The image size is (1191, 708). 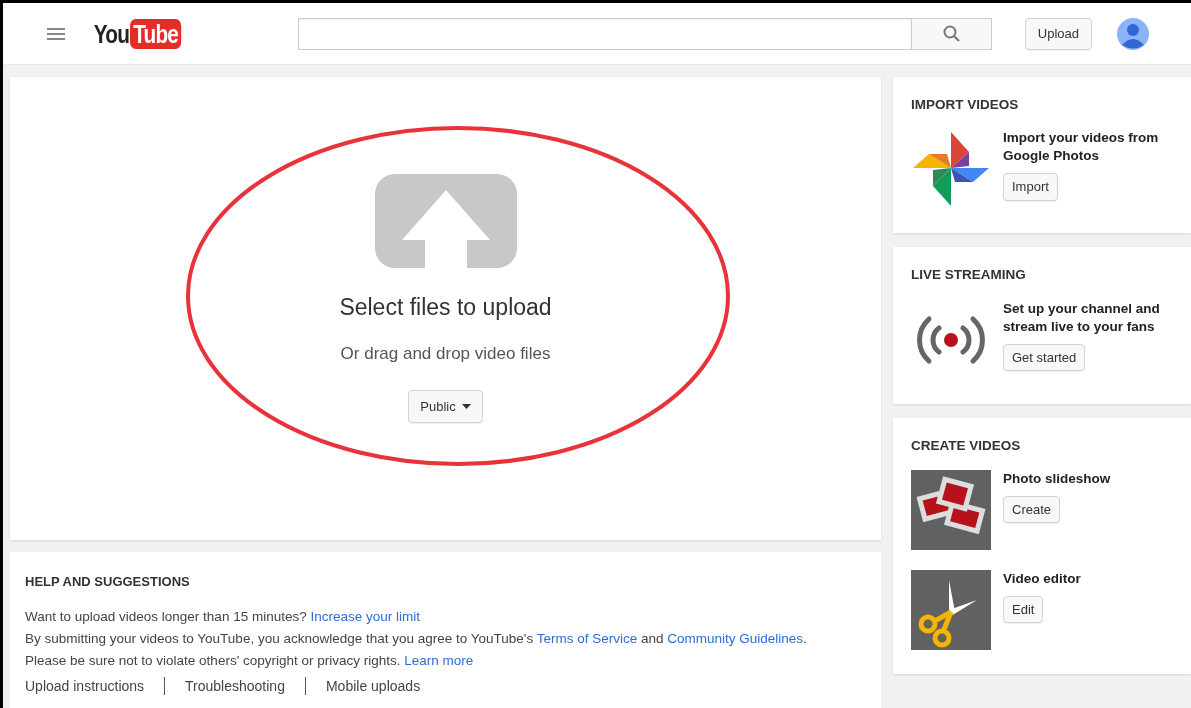 What do you see at coordinates (587, 638) in the screenshot?
I see `help-link: Terms of Service` at bounding box center [587, 638].